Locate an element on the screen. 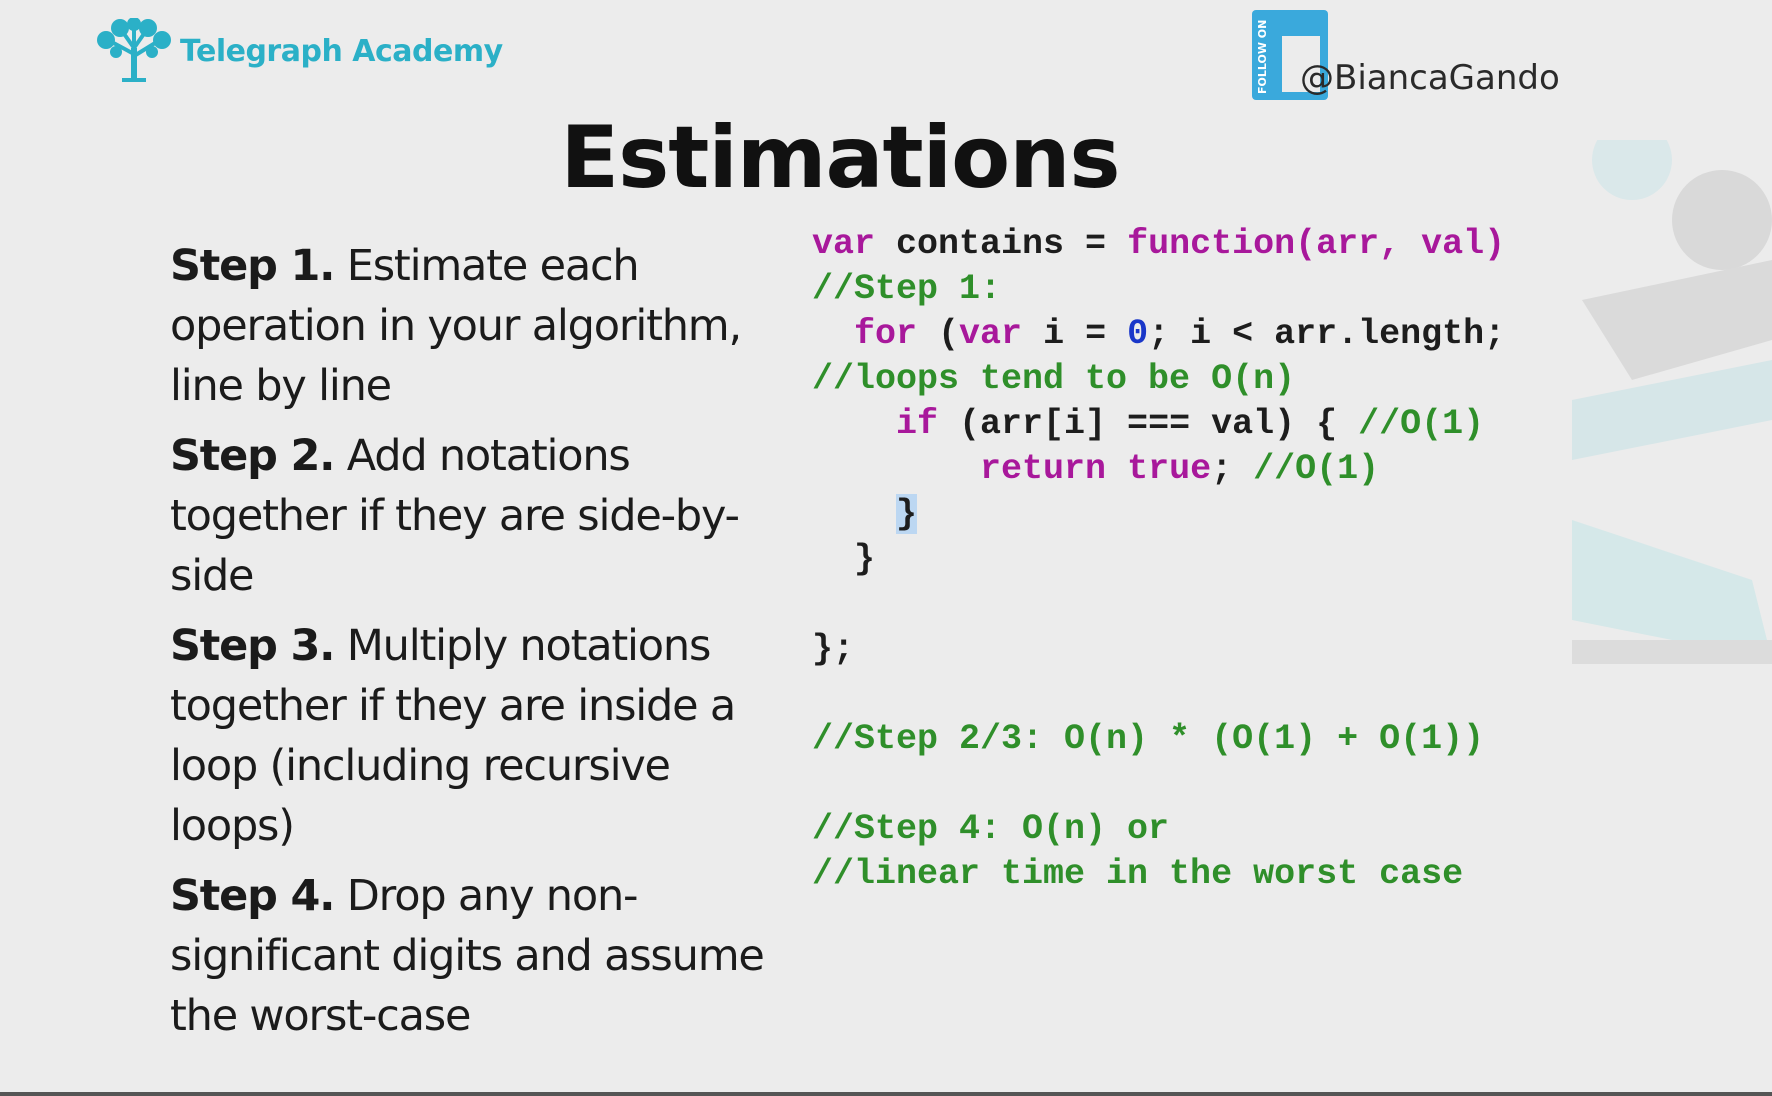  social-handle: FOLLOW ON @BiancaGando is located at coordinates (1406, 55).